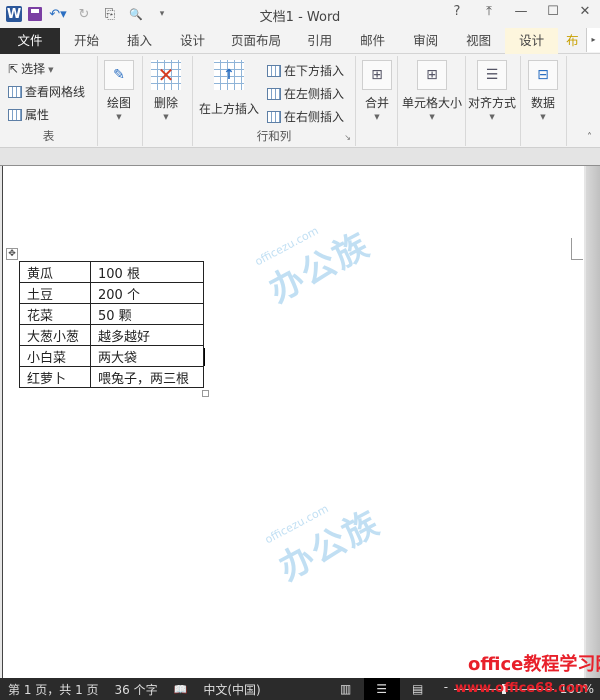 This screenshot has width=600, height=700. What do you see at coordinates (300, 14) in the screenshot?
I see `title-bar: W ↶▾ ↻ ⎘ 🔍 ▾ 文档1 - Word ? ⤒ — ☐ ✕` at bounding box center [300, 14].